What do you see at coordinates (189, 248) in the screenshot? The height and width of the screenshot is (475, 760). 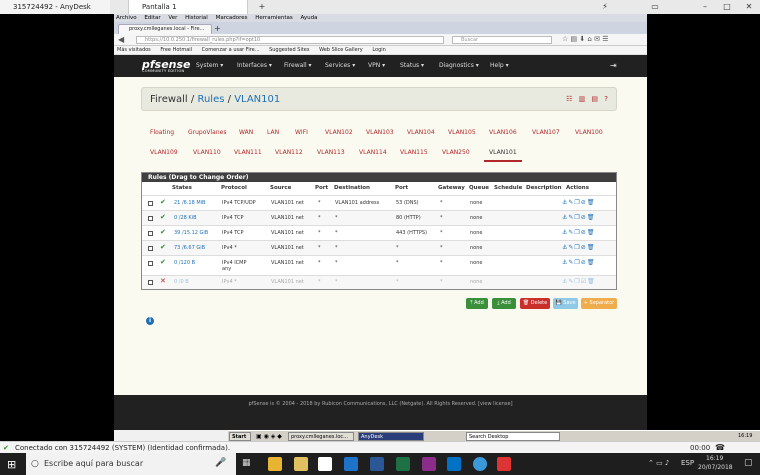 I see `row-states: 73 /6.67 GiB` at bounding box center [189, 248].